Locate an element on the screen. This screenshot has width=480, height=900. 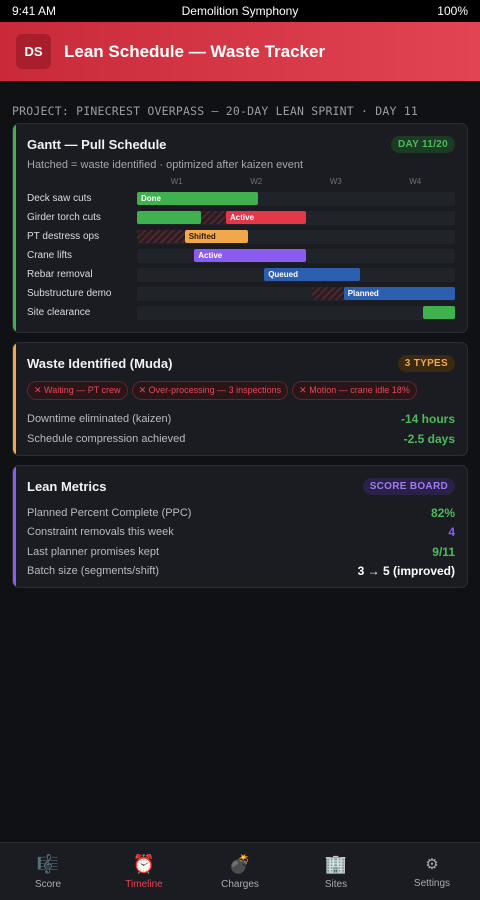
gantt-track: Done is located at coordinates (296, 198).